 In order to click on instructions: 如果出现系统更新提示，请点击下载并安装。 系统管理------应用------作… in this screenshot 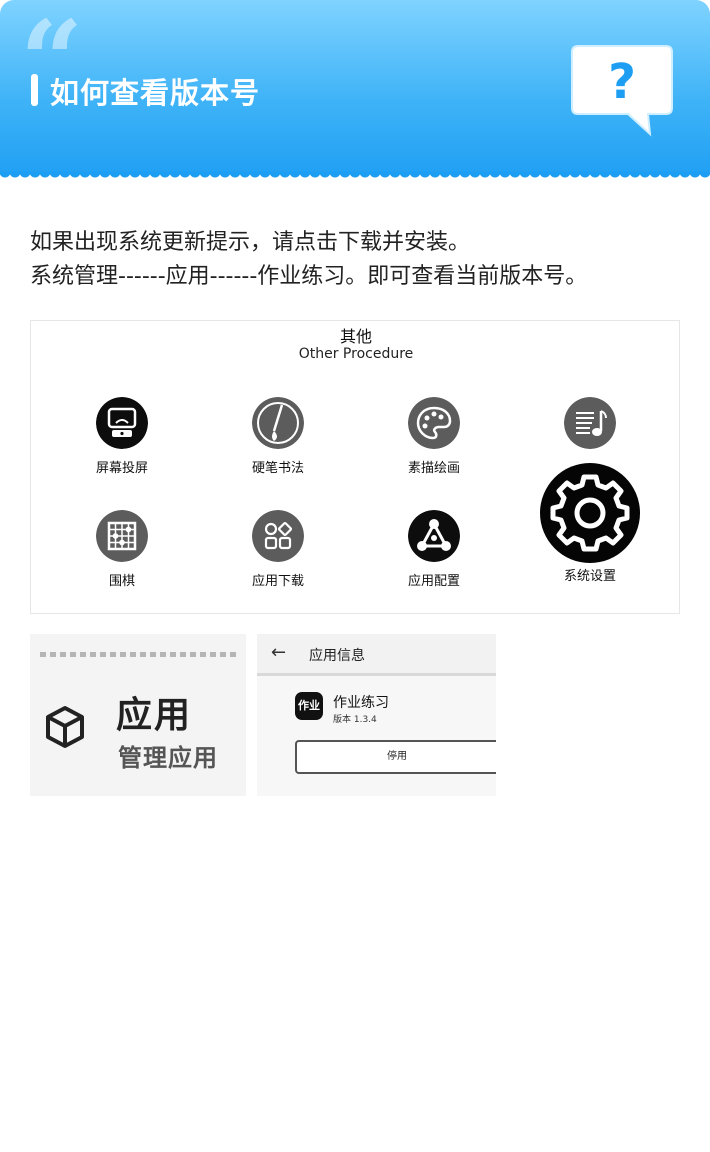, I will do `click(360, 260)`.